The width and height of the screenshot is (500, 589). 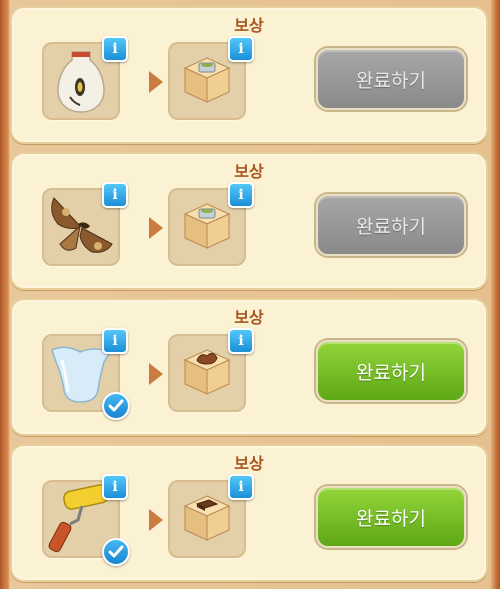 I want to click on reward-box-bread-icon, so click(x=207, y=372).